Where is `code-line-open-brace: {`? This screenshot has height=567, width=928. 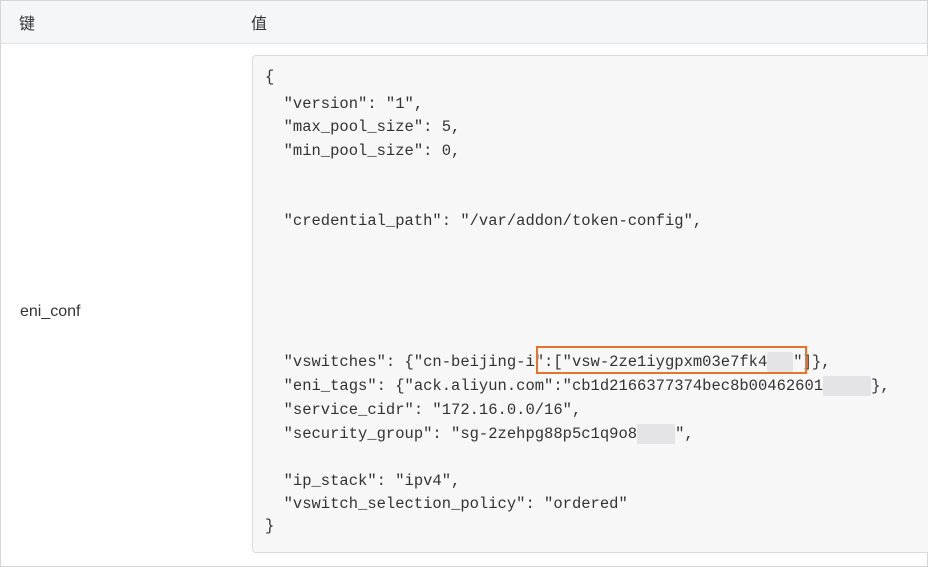 code-line-open-brace: { is located at coordinates (270, 77).